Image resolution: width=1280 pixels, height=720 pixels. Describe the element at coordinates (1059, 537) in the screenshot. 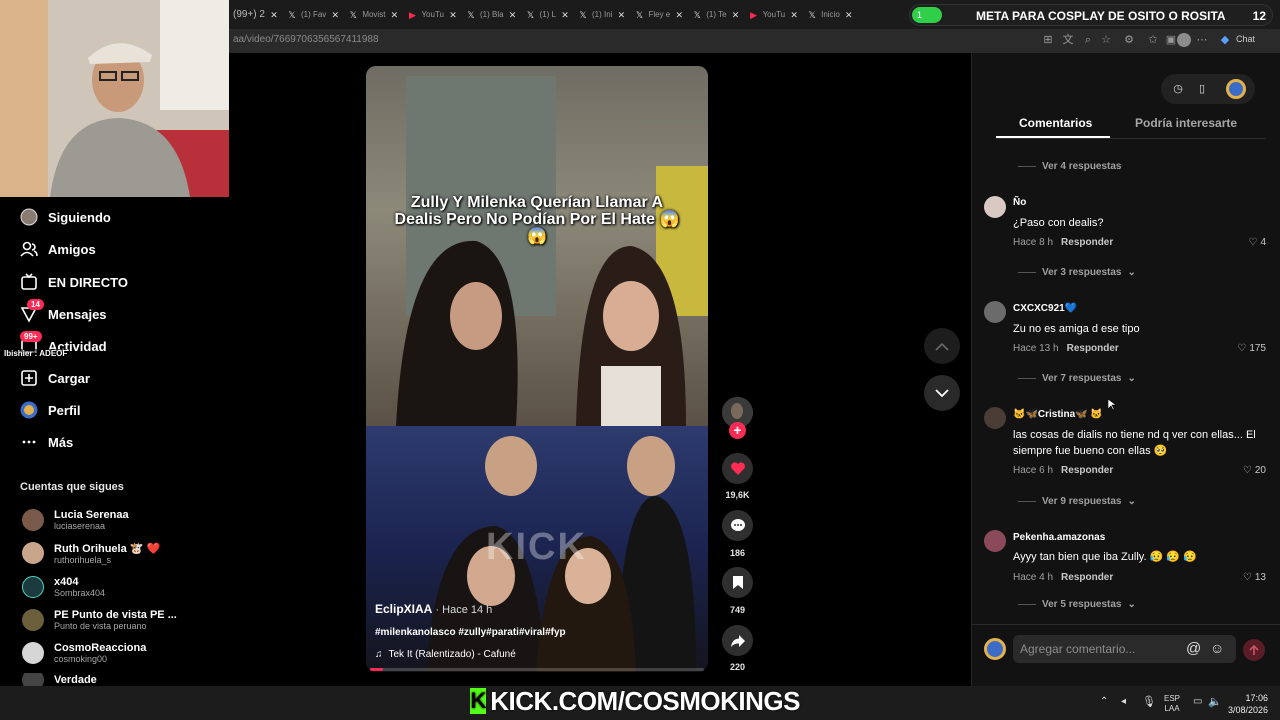

I see `comment-username: Pekenha.amazonas` at that location.